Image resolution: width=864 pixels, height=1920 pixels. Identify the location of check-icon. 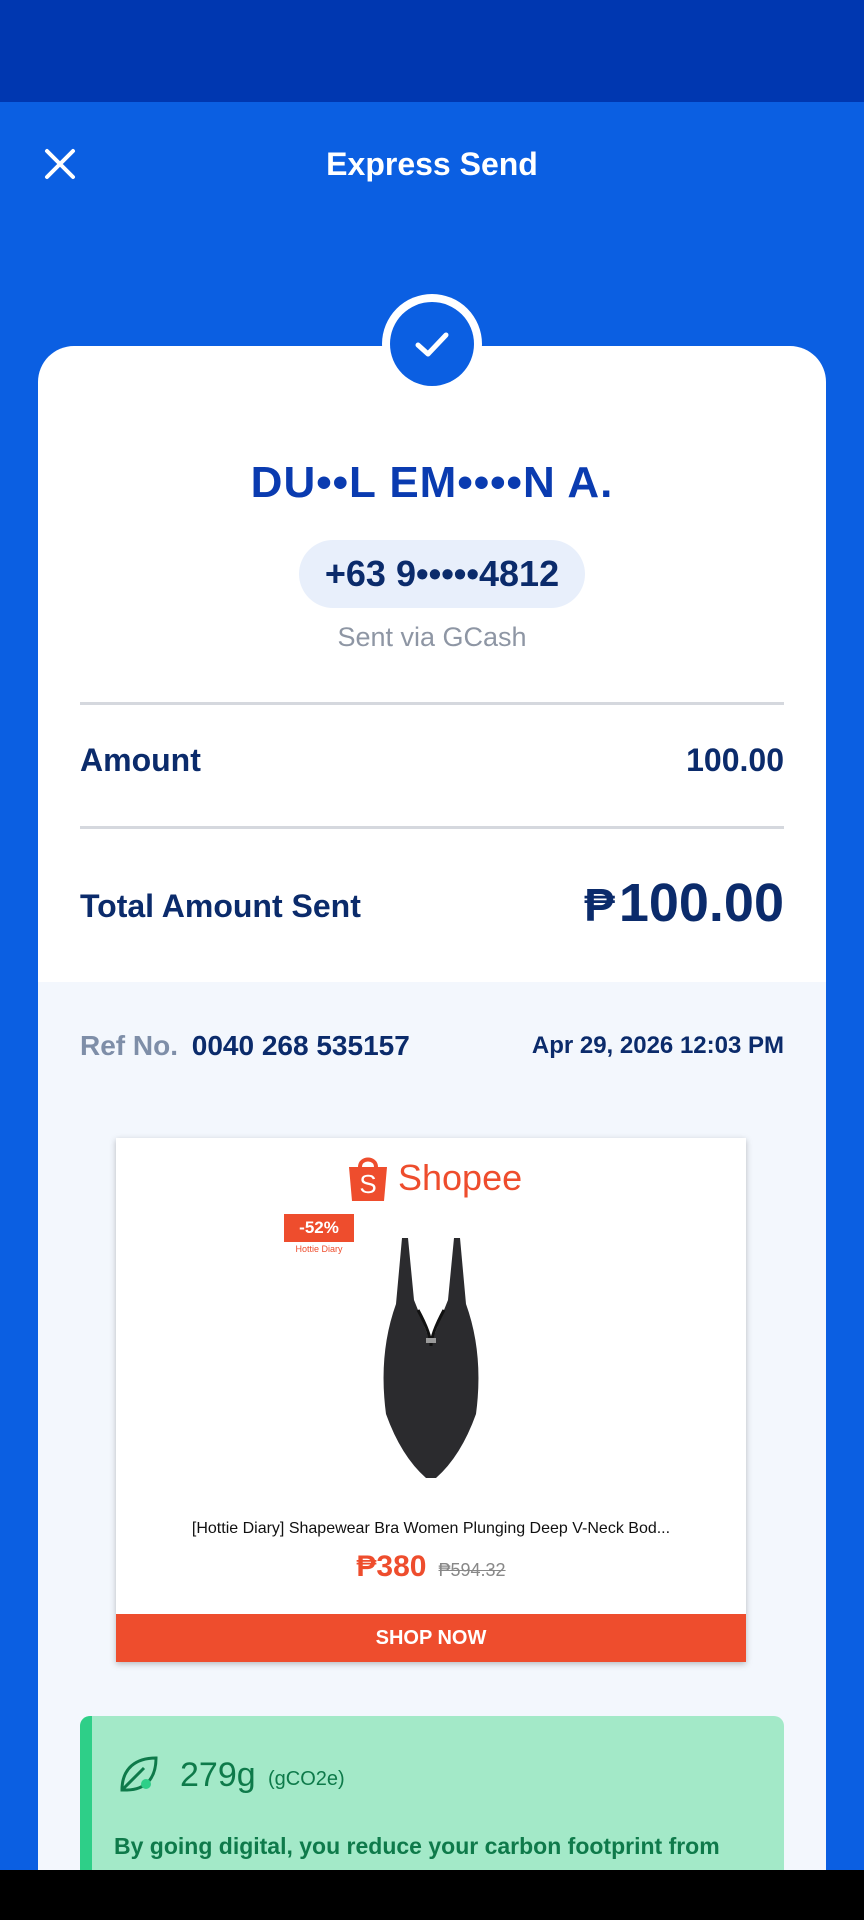
(432, 344).